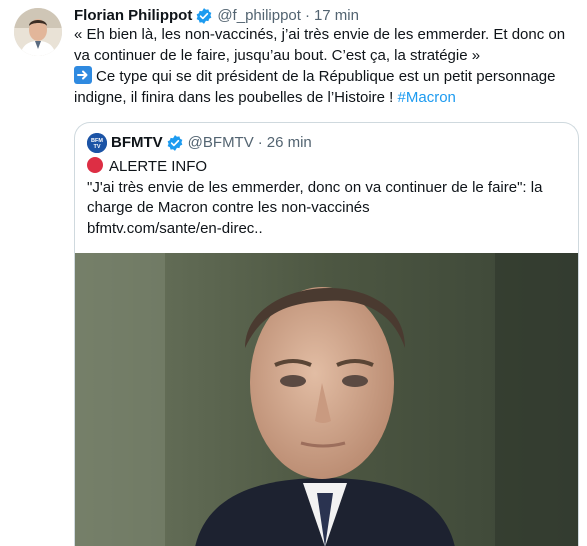  What do you see at coordinates (158, 166) in the screenshot?
I see `alert-label: ALERTE INFO` at bounding box center [158, 166].